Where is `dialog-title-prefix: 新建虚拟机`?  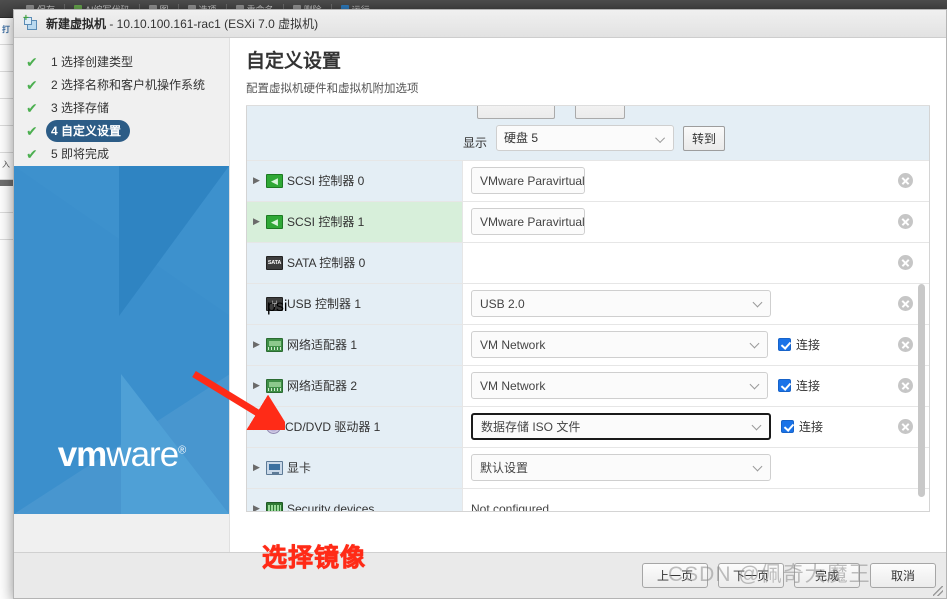 dialog-title-prefix: 新建虚拟机 is located at coordinates (76, 24).